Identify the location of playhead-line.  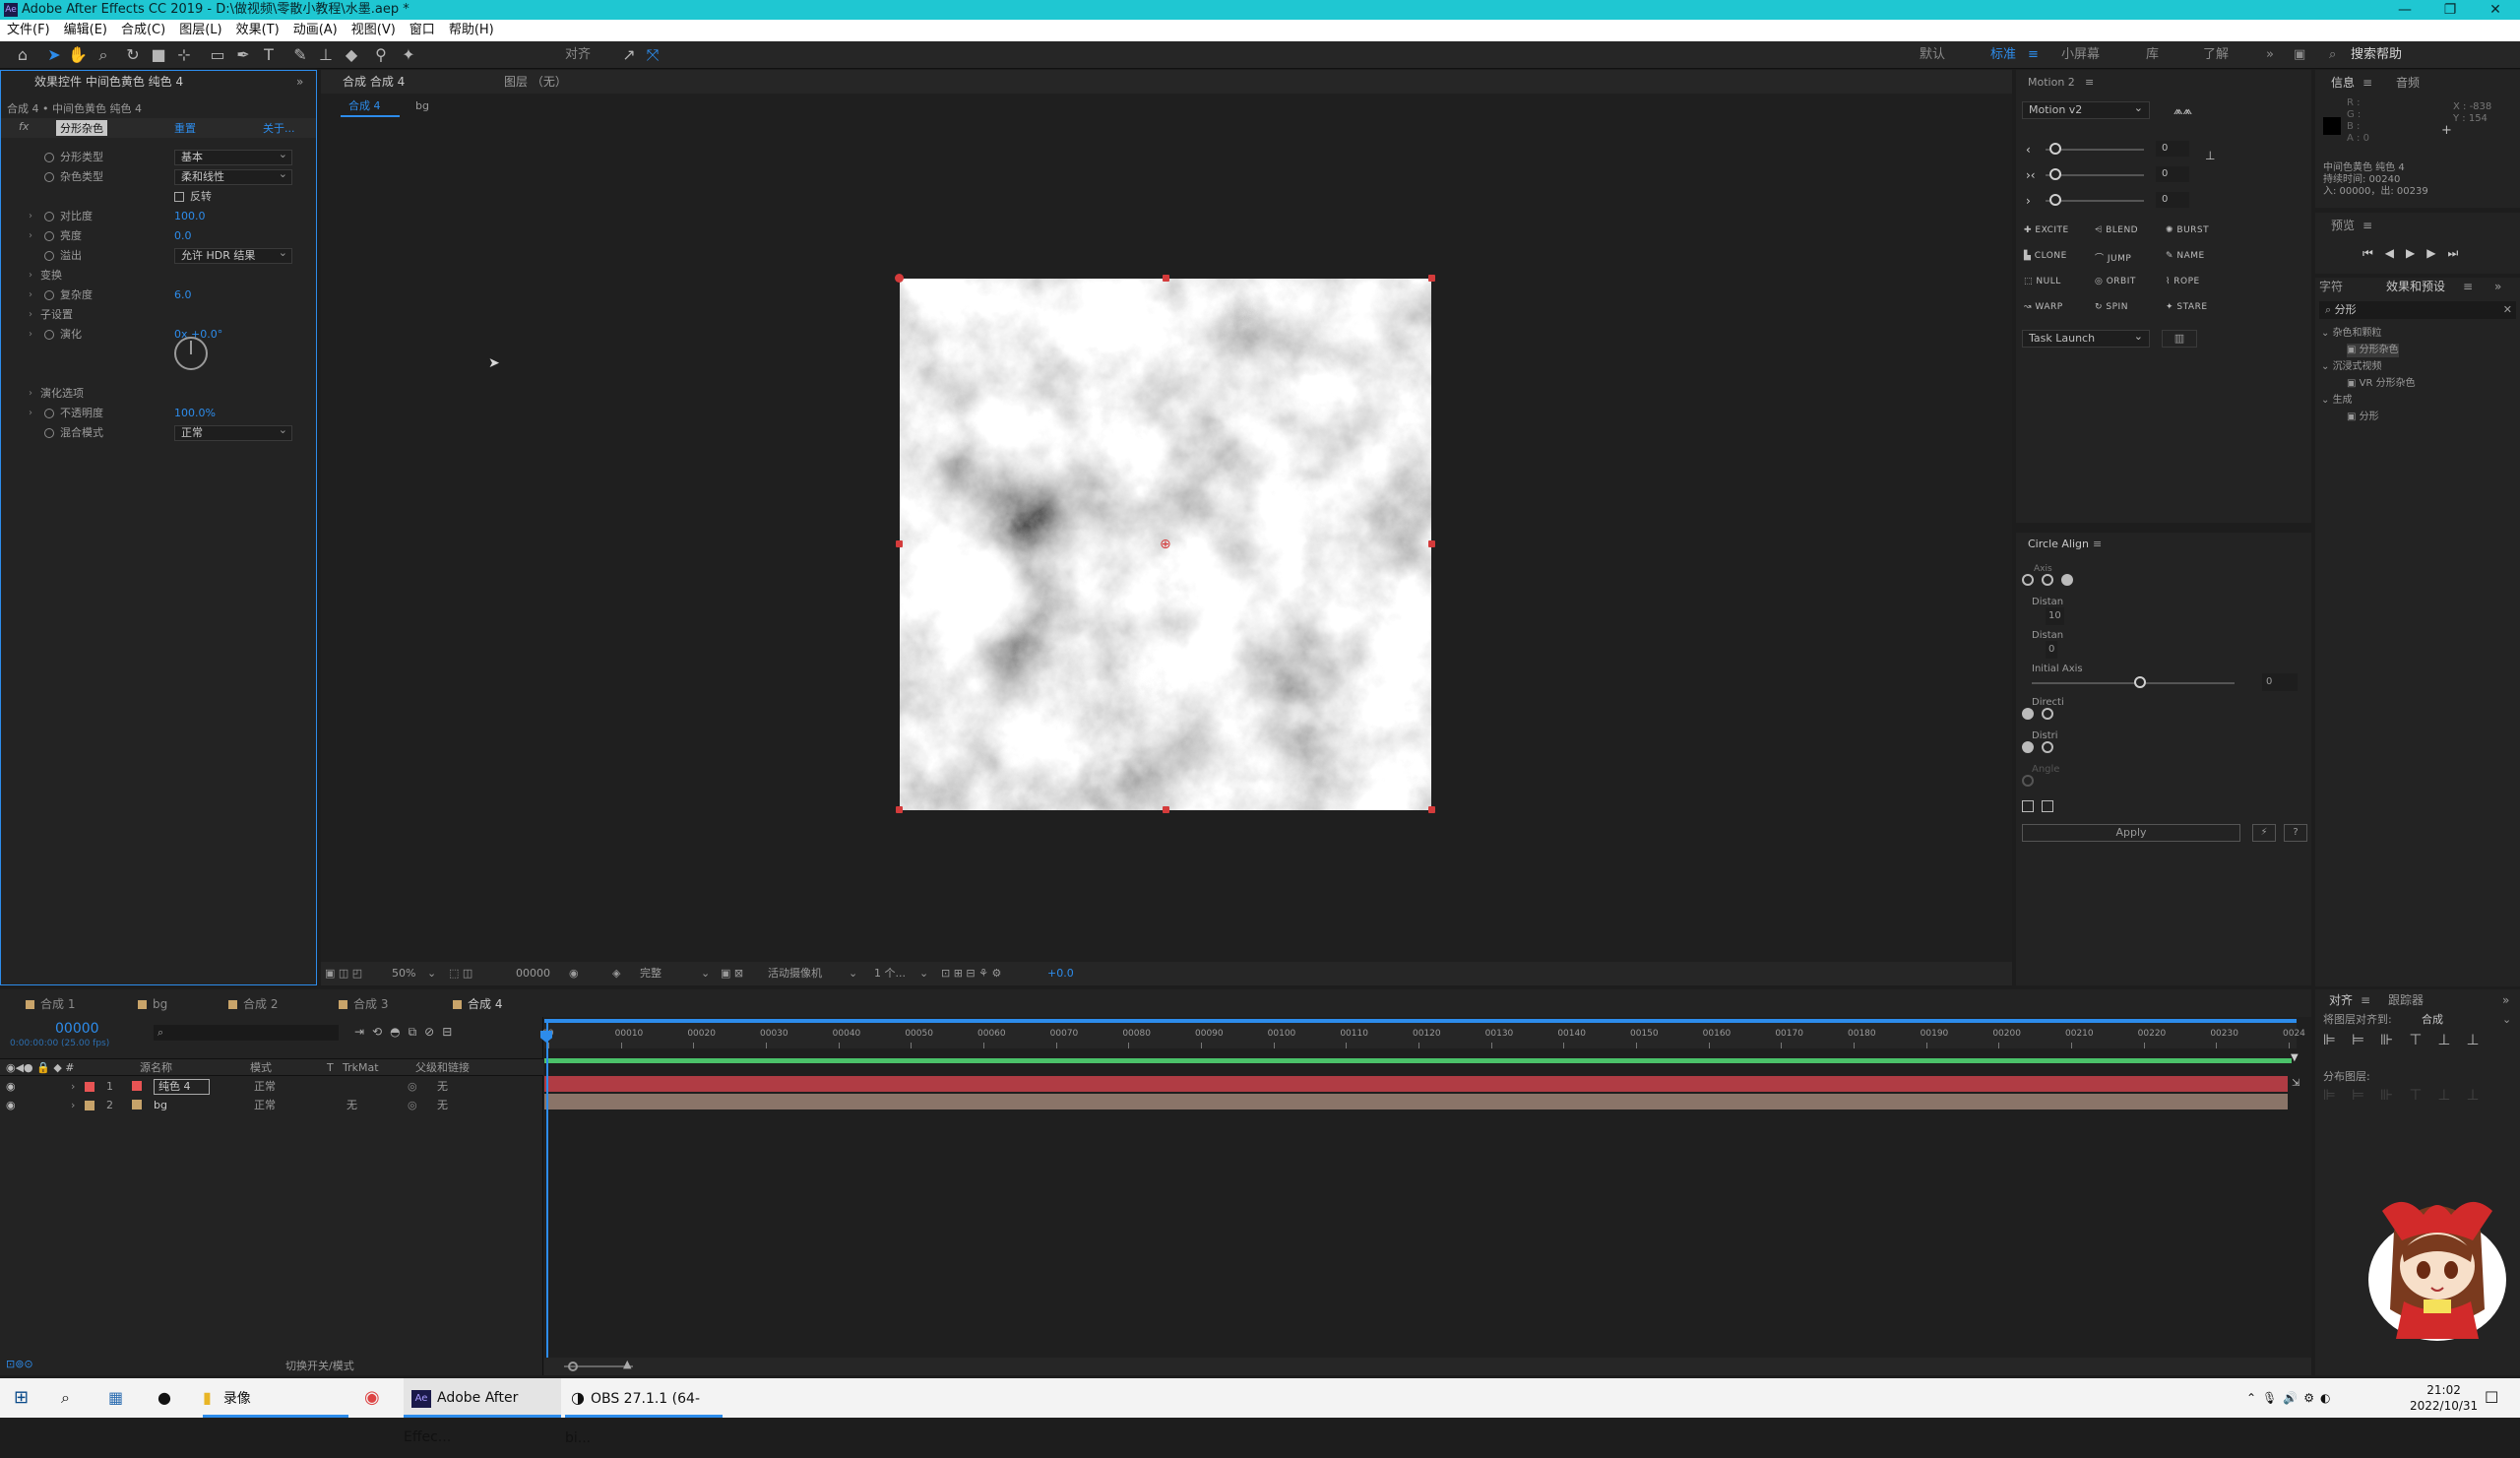
(547, 1190).